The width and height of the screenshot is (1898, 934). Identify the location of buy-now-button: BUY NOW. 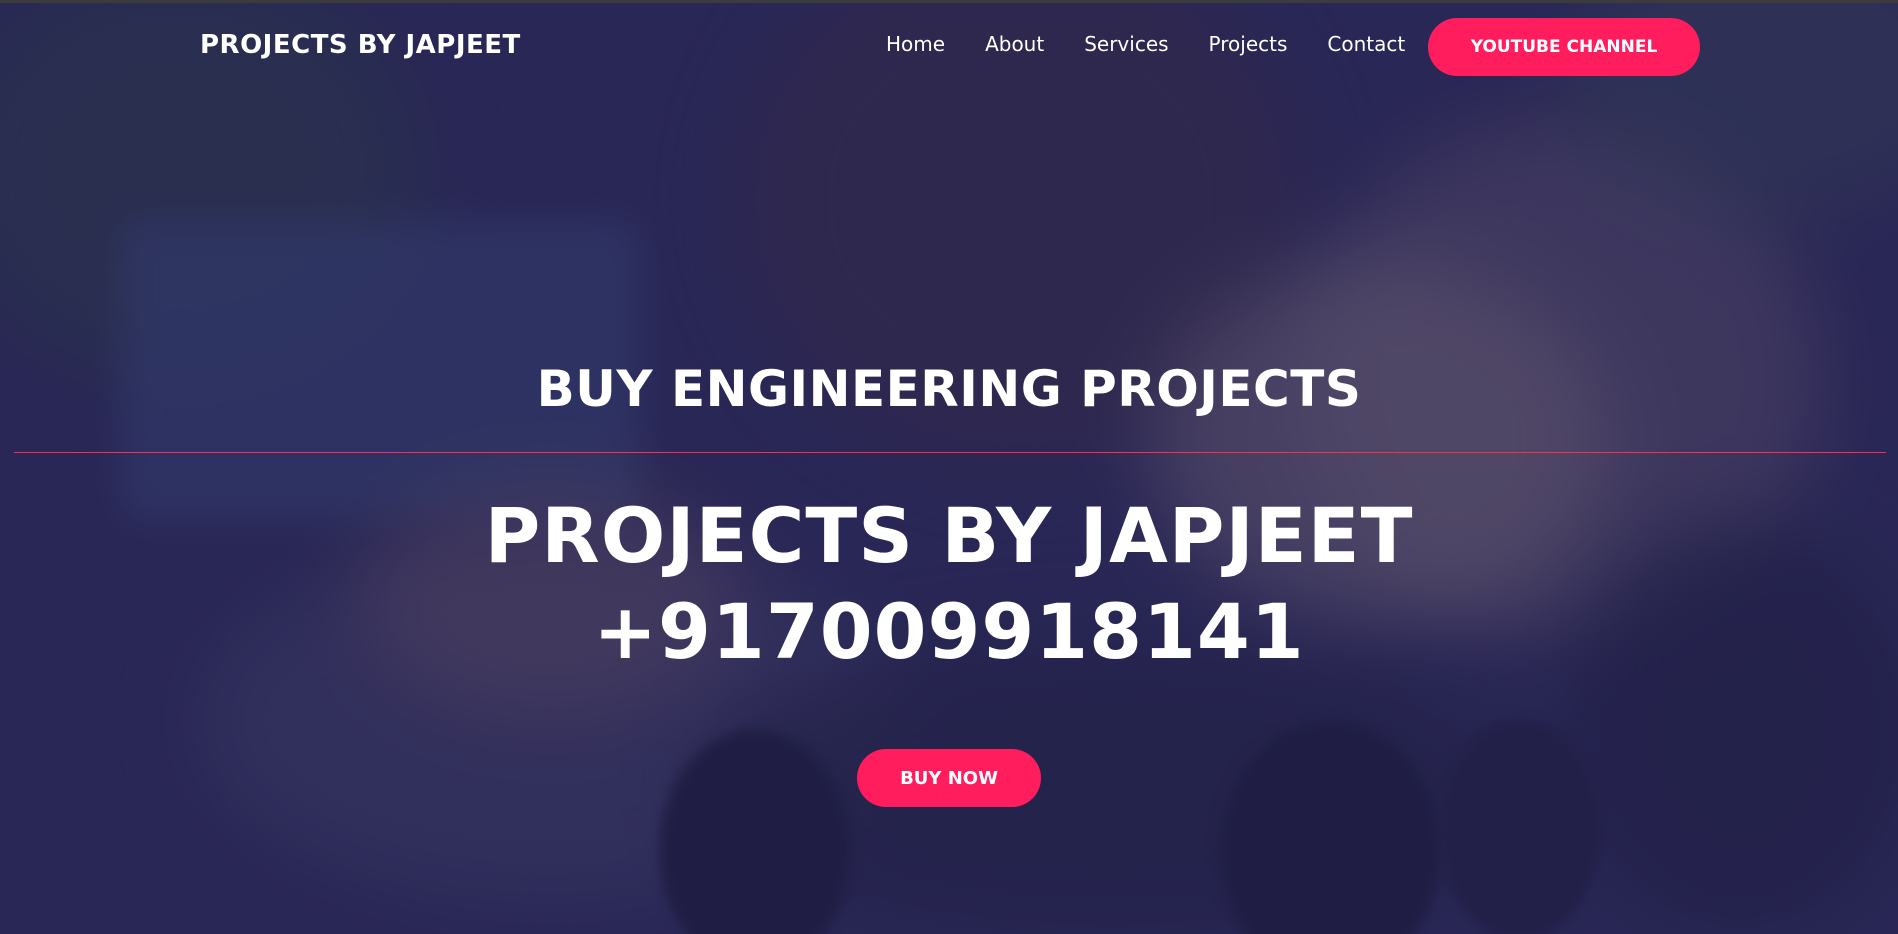
(949, 778).